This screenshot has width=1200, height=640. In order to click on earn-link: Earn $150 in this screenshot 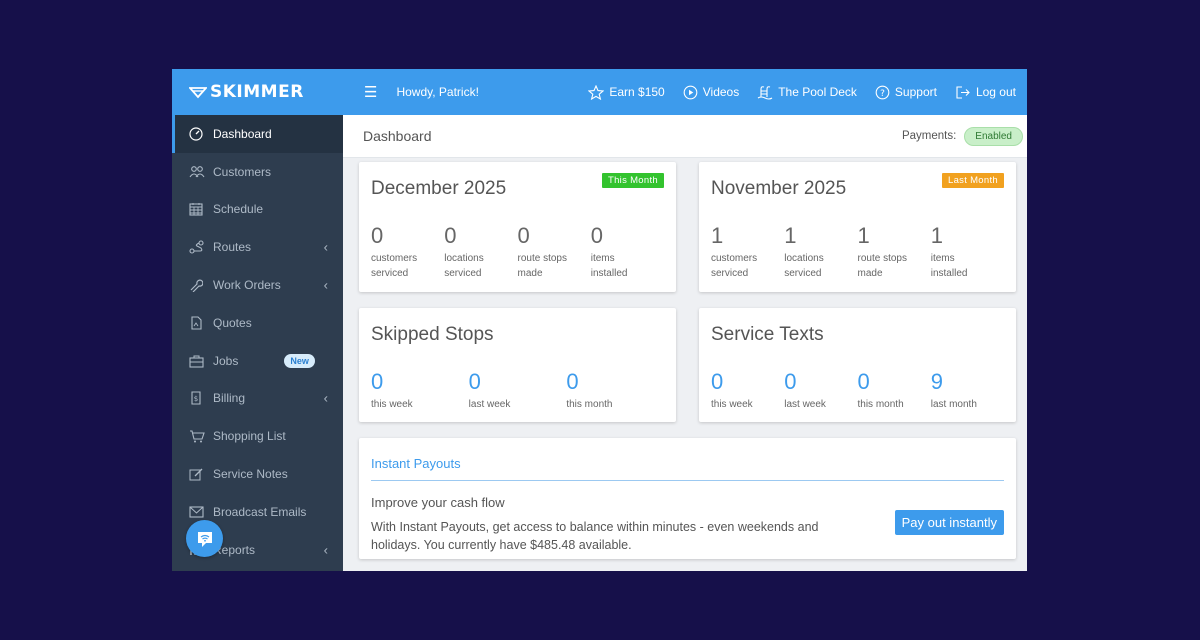, I will do `click(626, 92)`.